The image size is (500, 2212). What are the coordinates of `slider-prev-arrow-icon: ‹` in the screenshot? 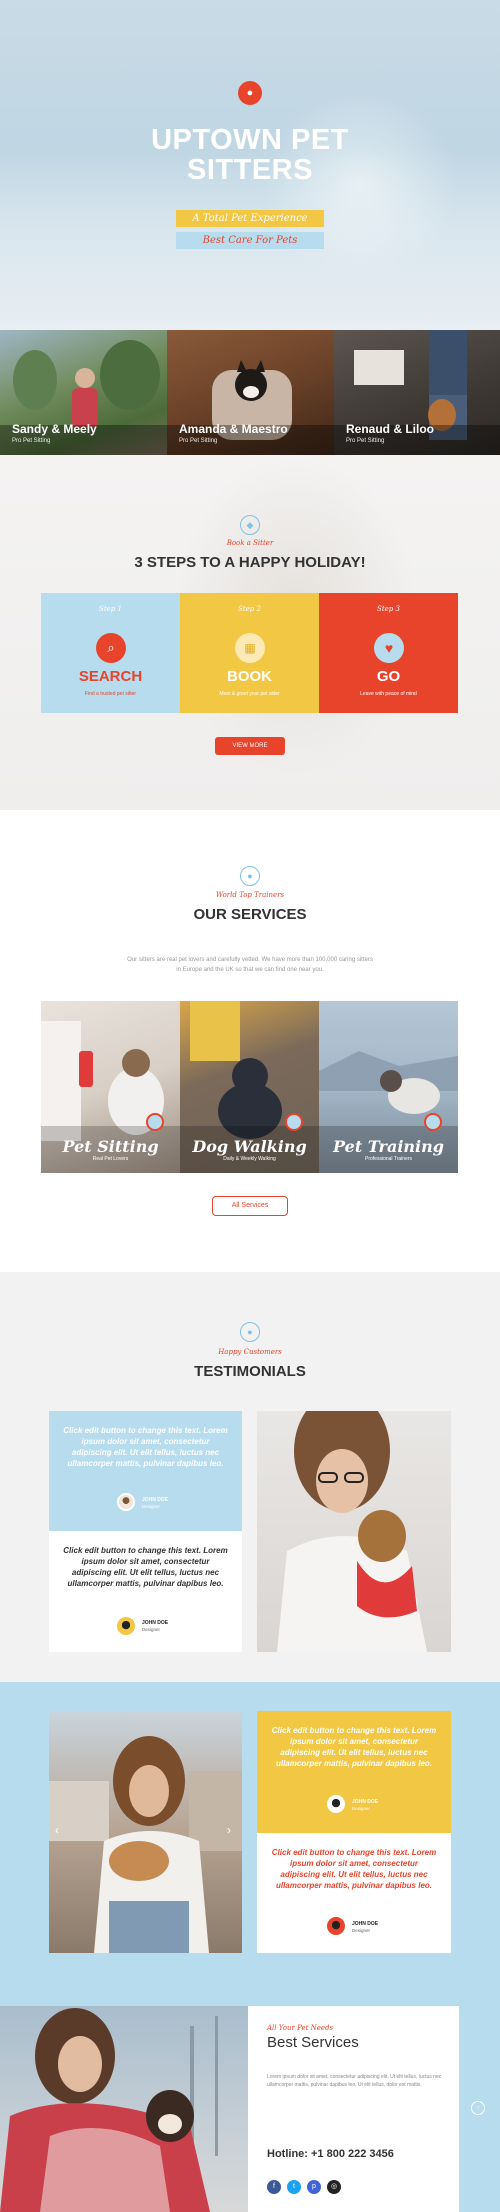 It's located at (57, 1830).